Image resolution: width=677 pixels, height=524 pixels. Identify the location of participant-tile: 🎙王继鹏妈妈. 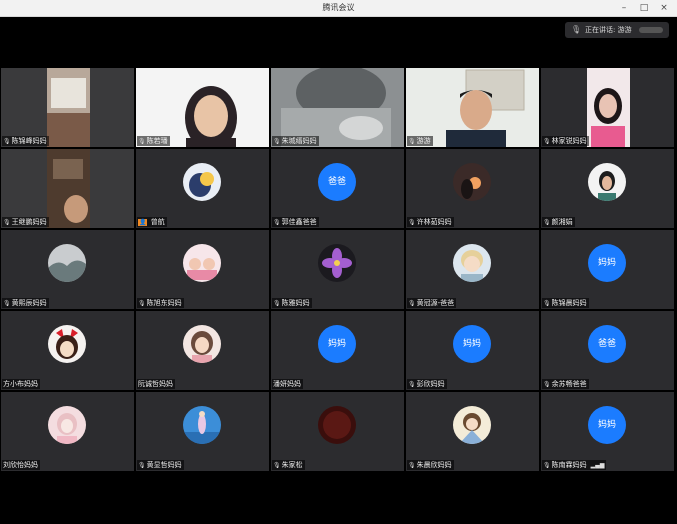
(67, 188).